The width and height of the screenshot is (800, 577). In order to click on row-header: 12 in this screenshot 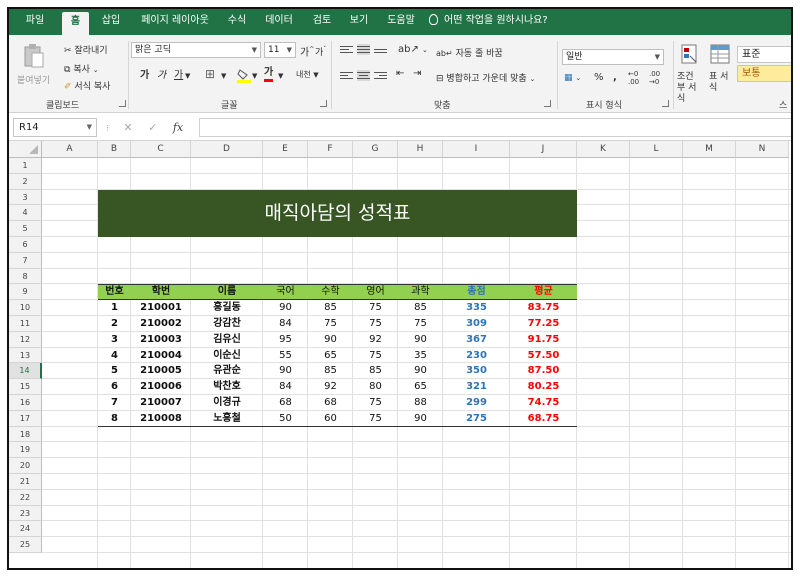, I will do `click(25, 339)`.